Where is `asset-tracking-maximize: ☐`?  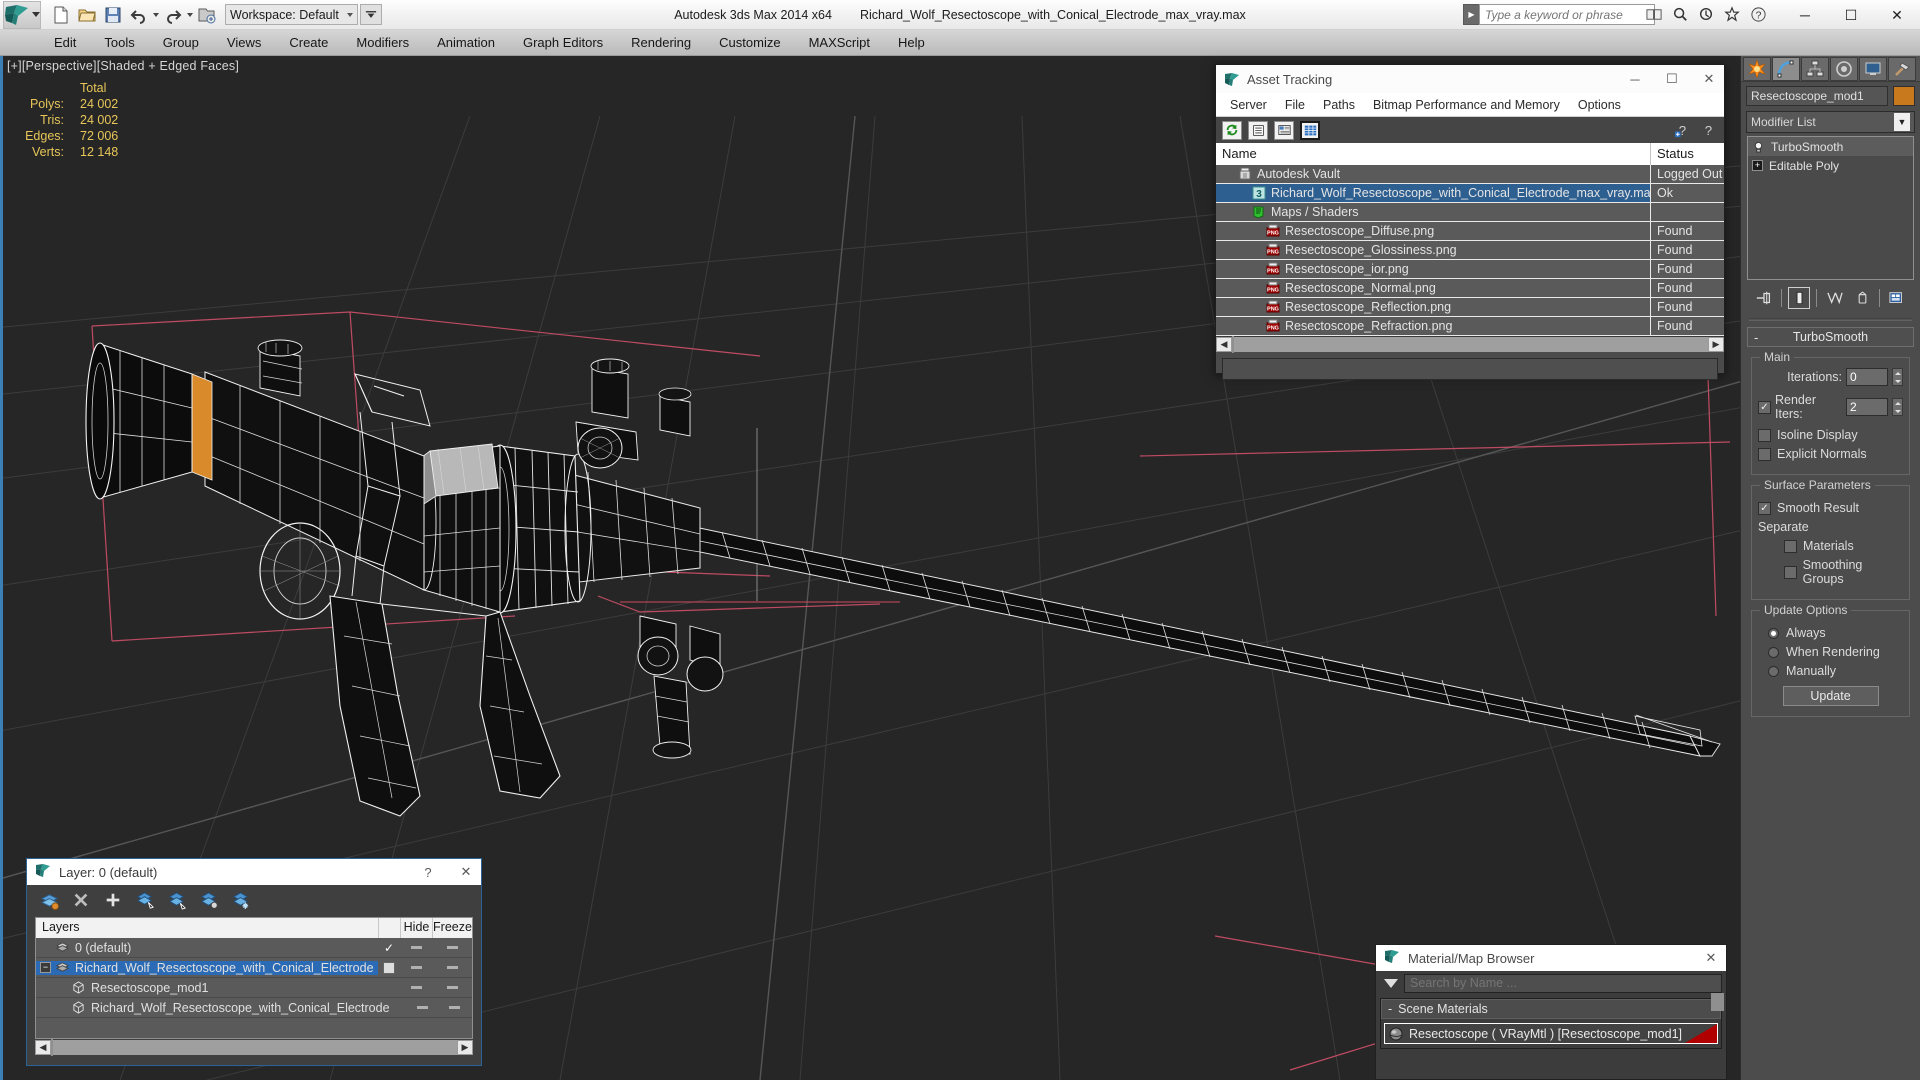 asset-tracking-maximize: ☐ is located at coordinates (1672, 79).